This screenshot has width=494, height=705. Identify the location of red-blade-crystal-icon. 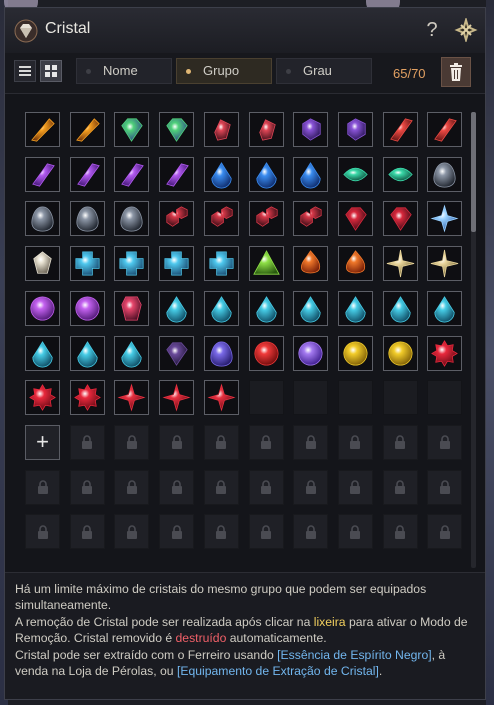
(446, 130).